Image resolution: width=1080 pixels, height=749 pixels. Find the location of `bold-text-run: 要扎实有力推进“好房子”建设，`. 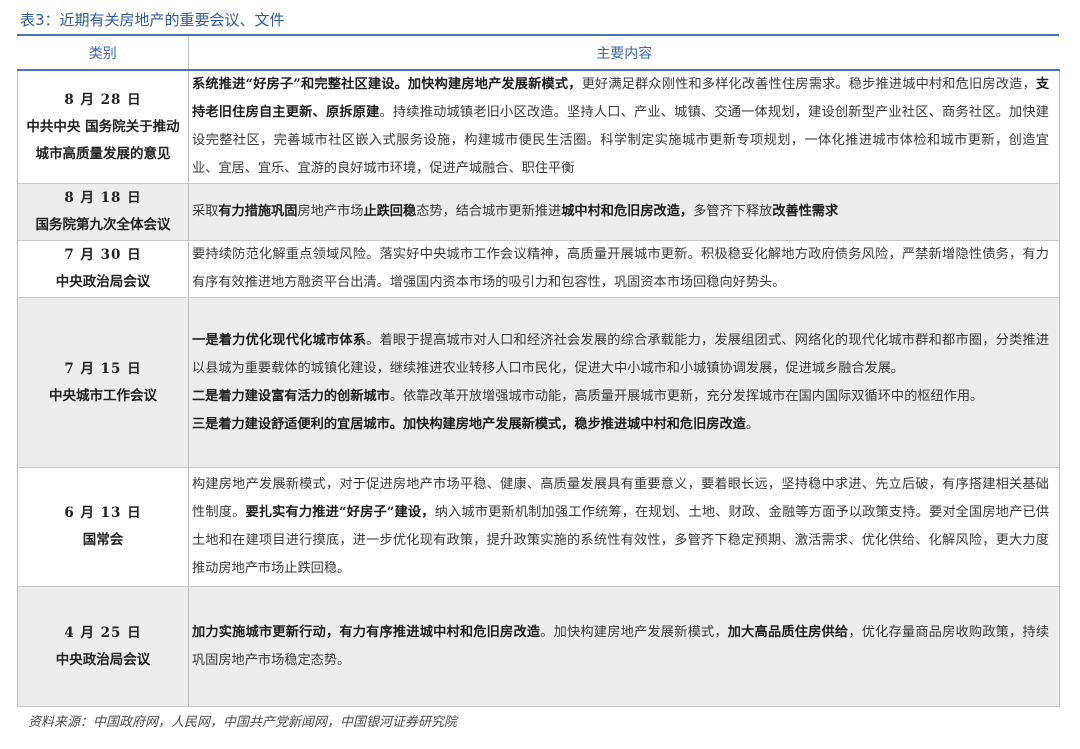

bold-text-run: 要扎实有力推进“好房子”建设， is located at coordinates (340, 512).